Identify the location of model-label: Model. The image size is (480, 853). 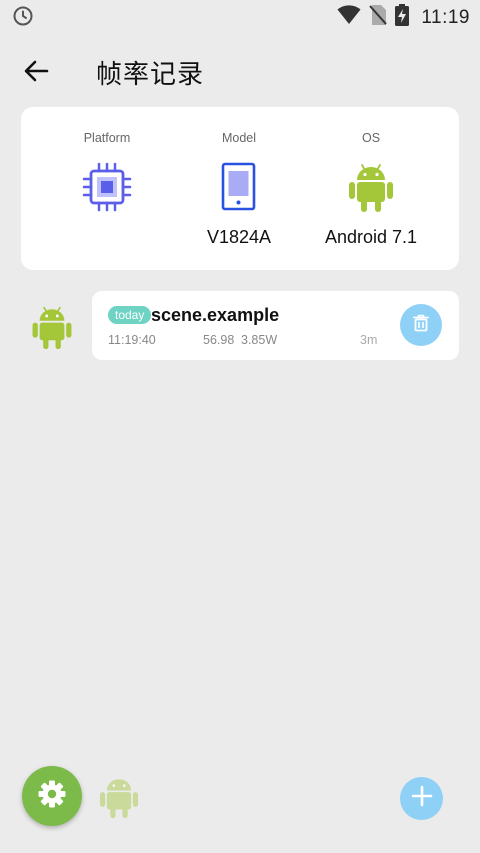
(239, 138).